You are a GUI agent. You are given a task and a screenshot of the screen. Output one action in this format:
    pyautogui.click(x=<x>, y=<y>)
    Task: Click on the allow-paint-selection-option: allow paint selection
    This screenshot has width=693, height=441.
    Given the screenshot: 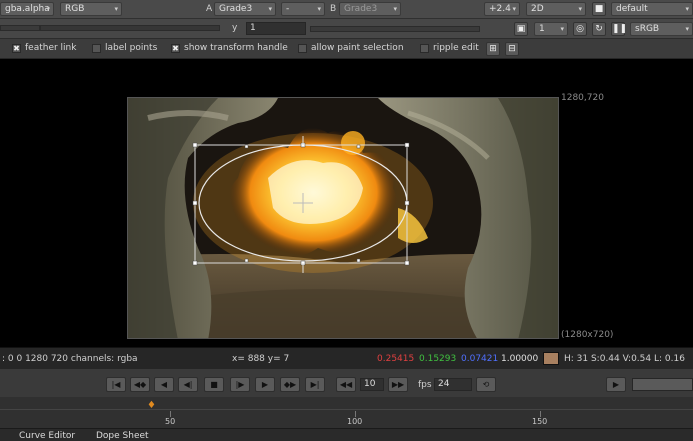 What is the action you would take?
    pyautogui.click(x=351, y=48)
    